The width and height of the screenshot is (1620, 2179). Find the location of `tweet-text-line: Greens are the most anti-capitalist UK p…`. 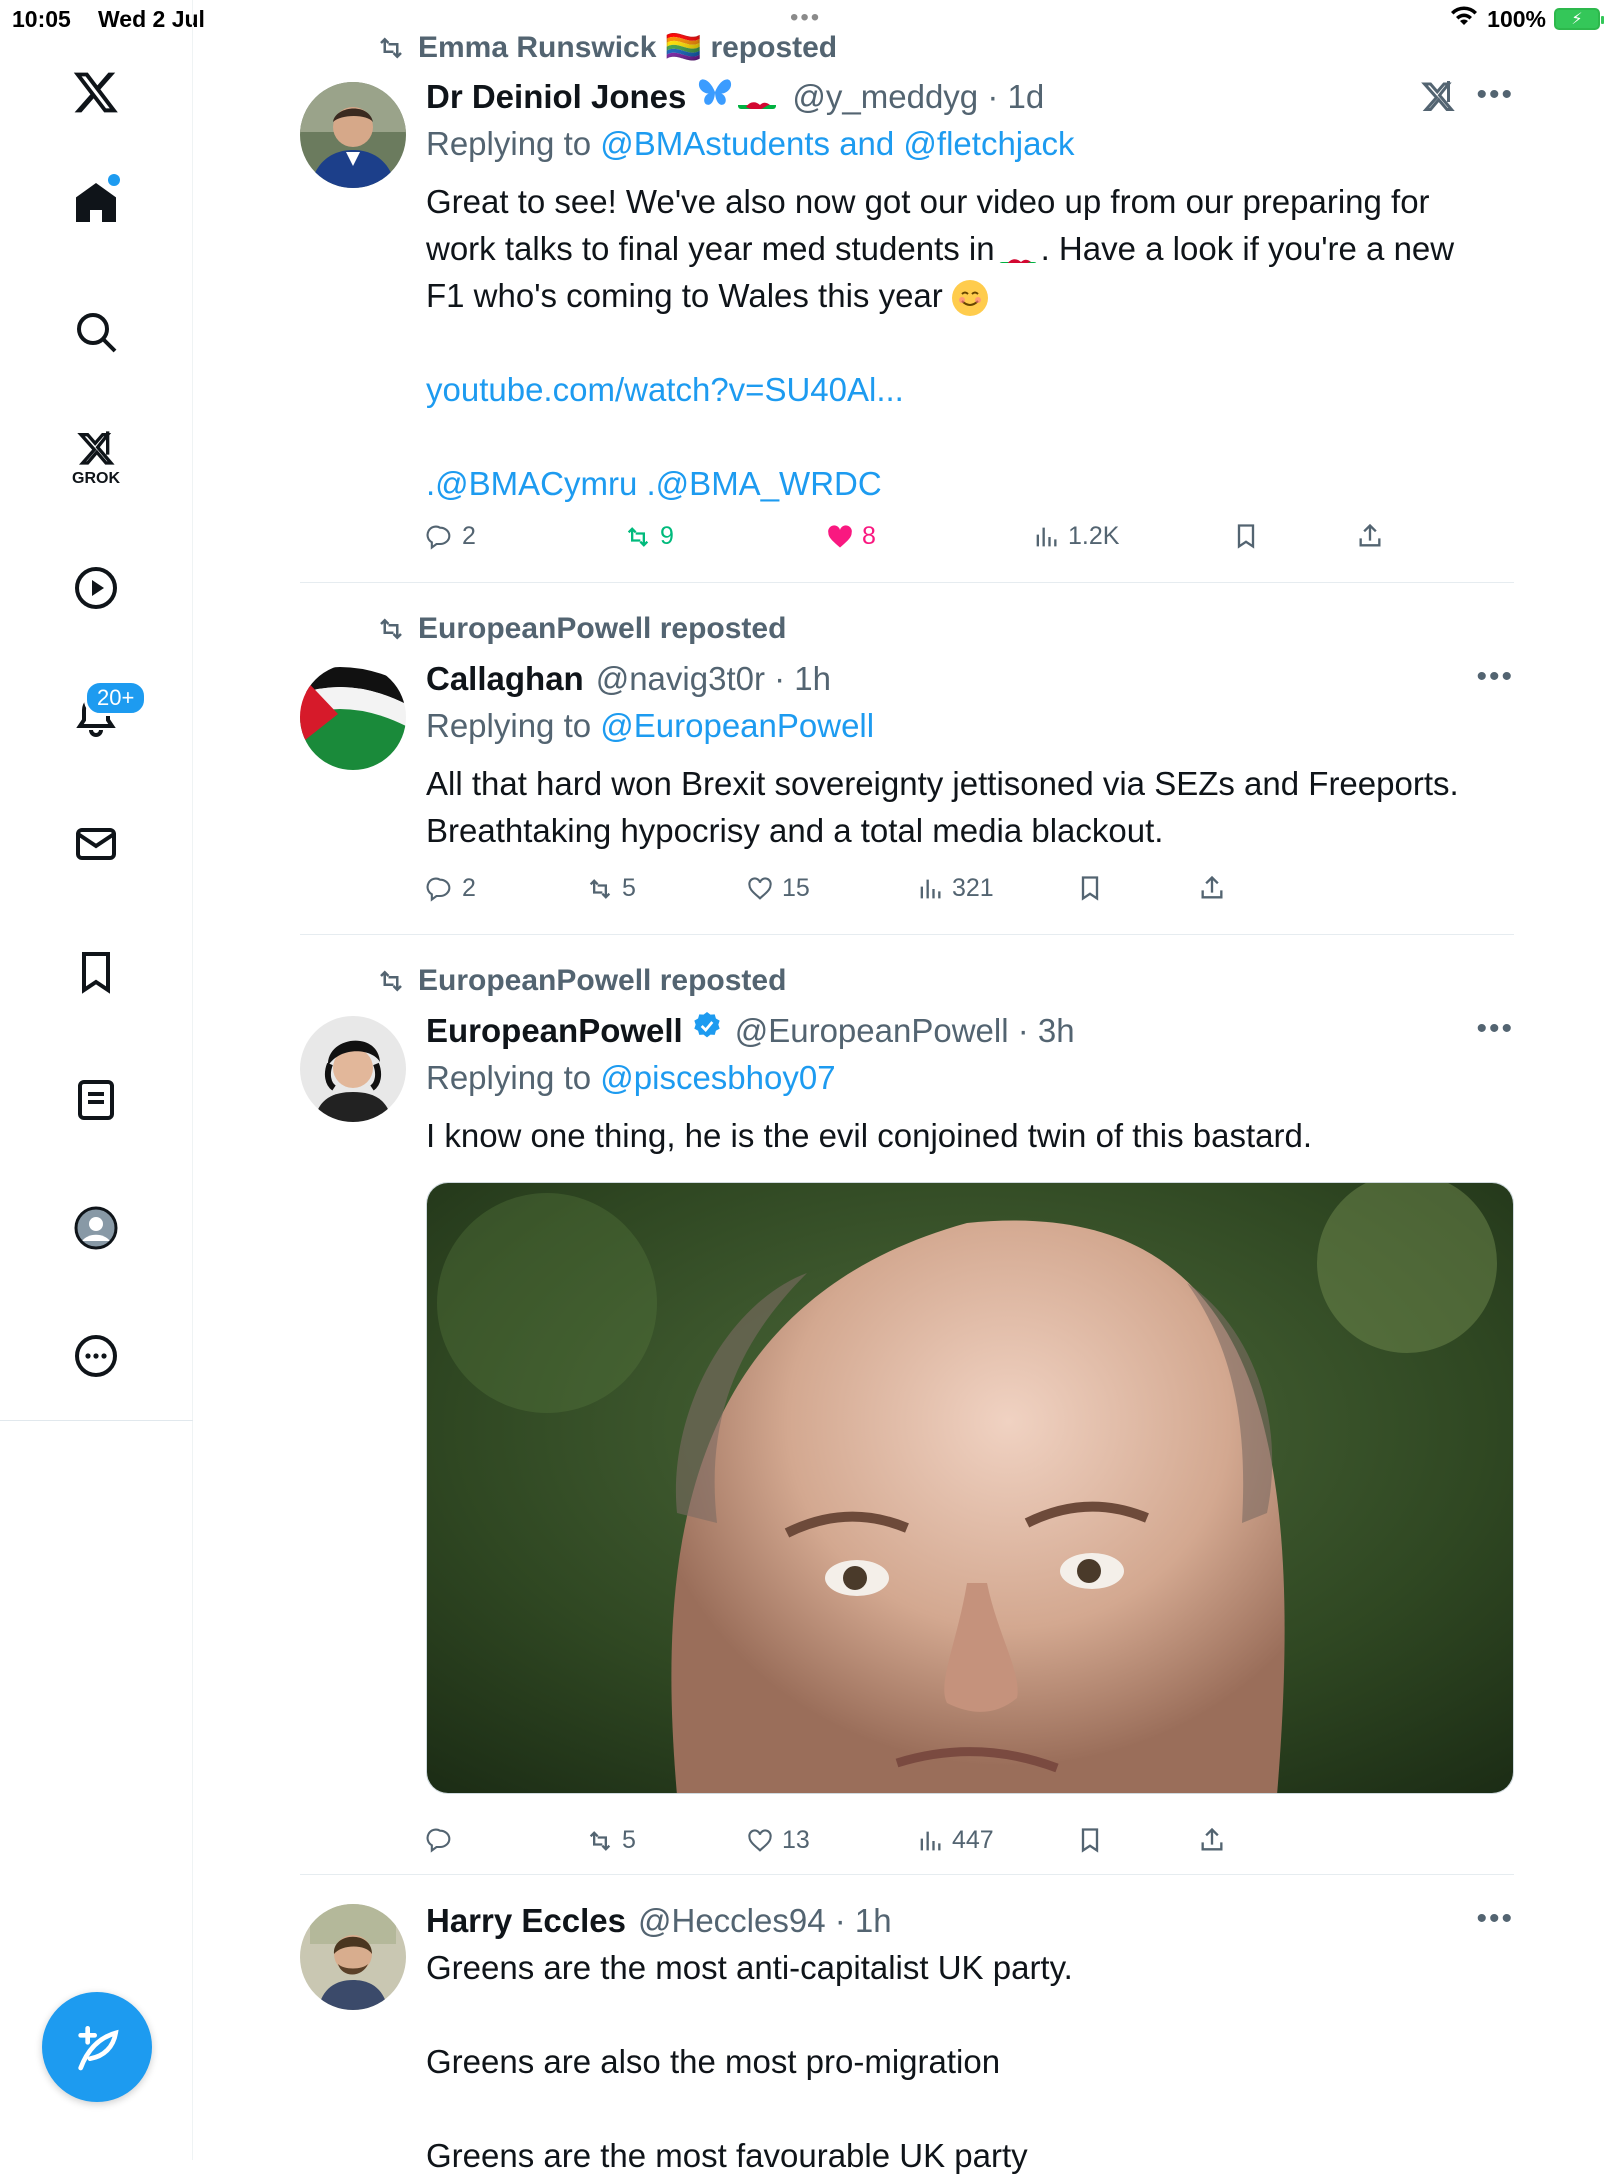

tweet-text-line: Greens are the most anti-capitalist UK p… is located at coordinates (749, 1967).